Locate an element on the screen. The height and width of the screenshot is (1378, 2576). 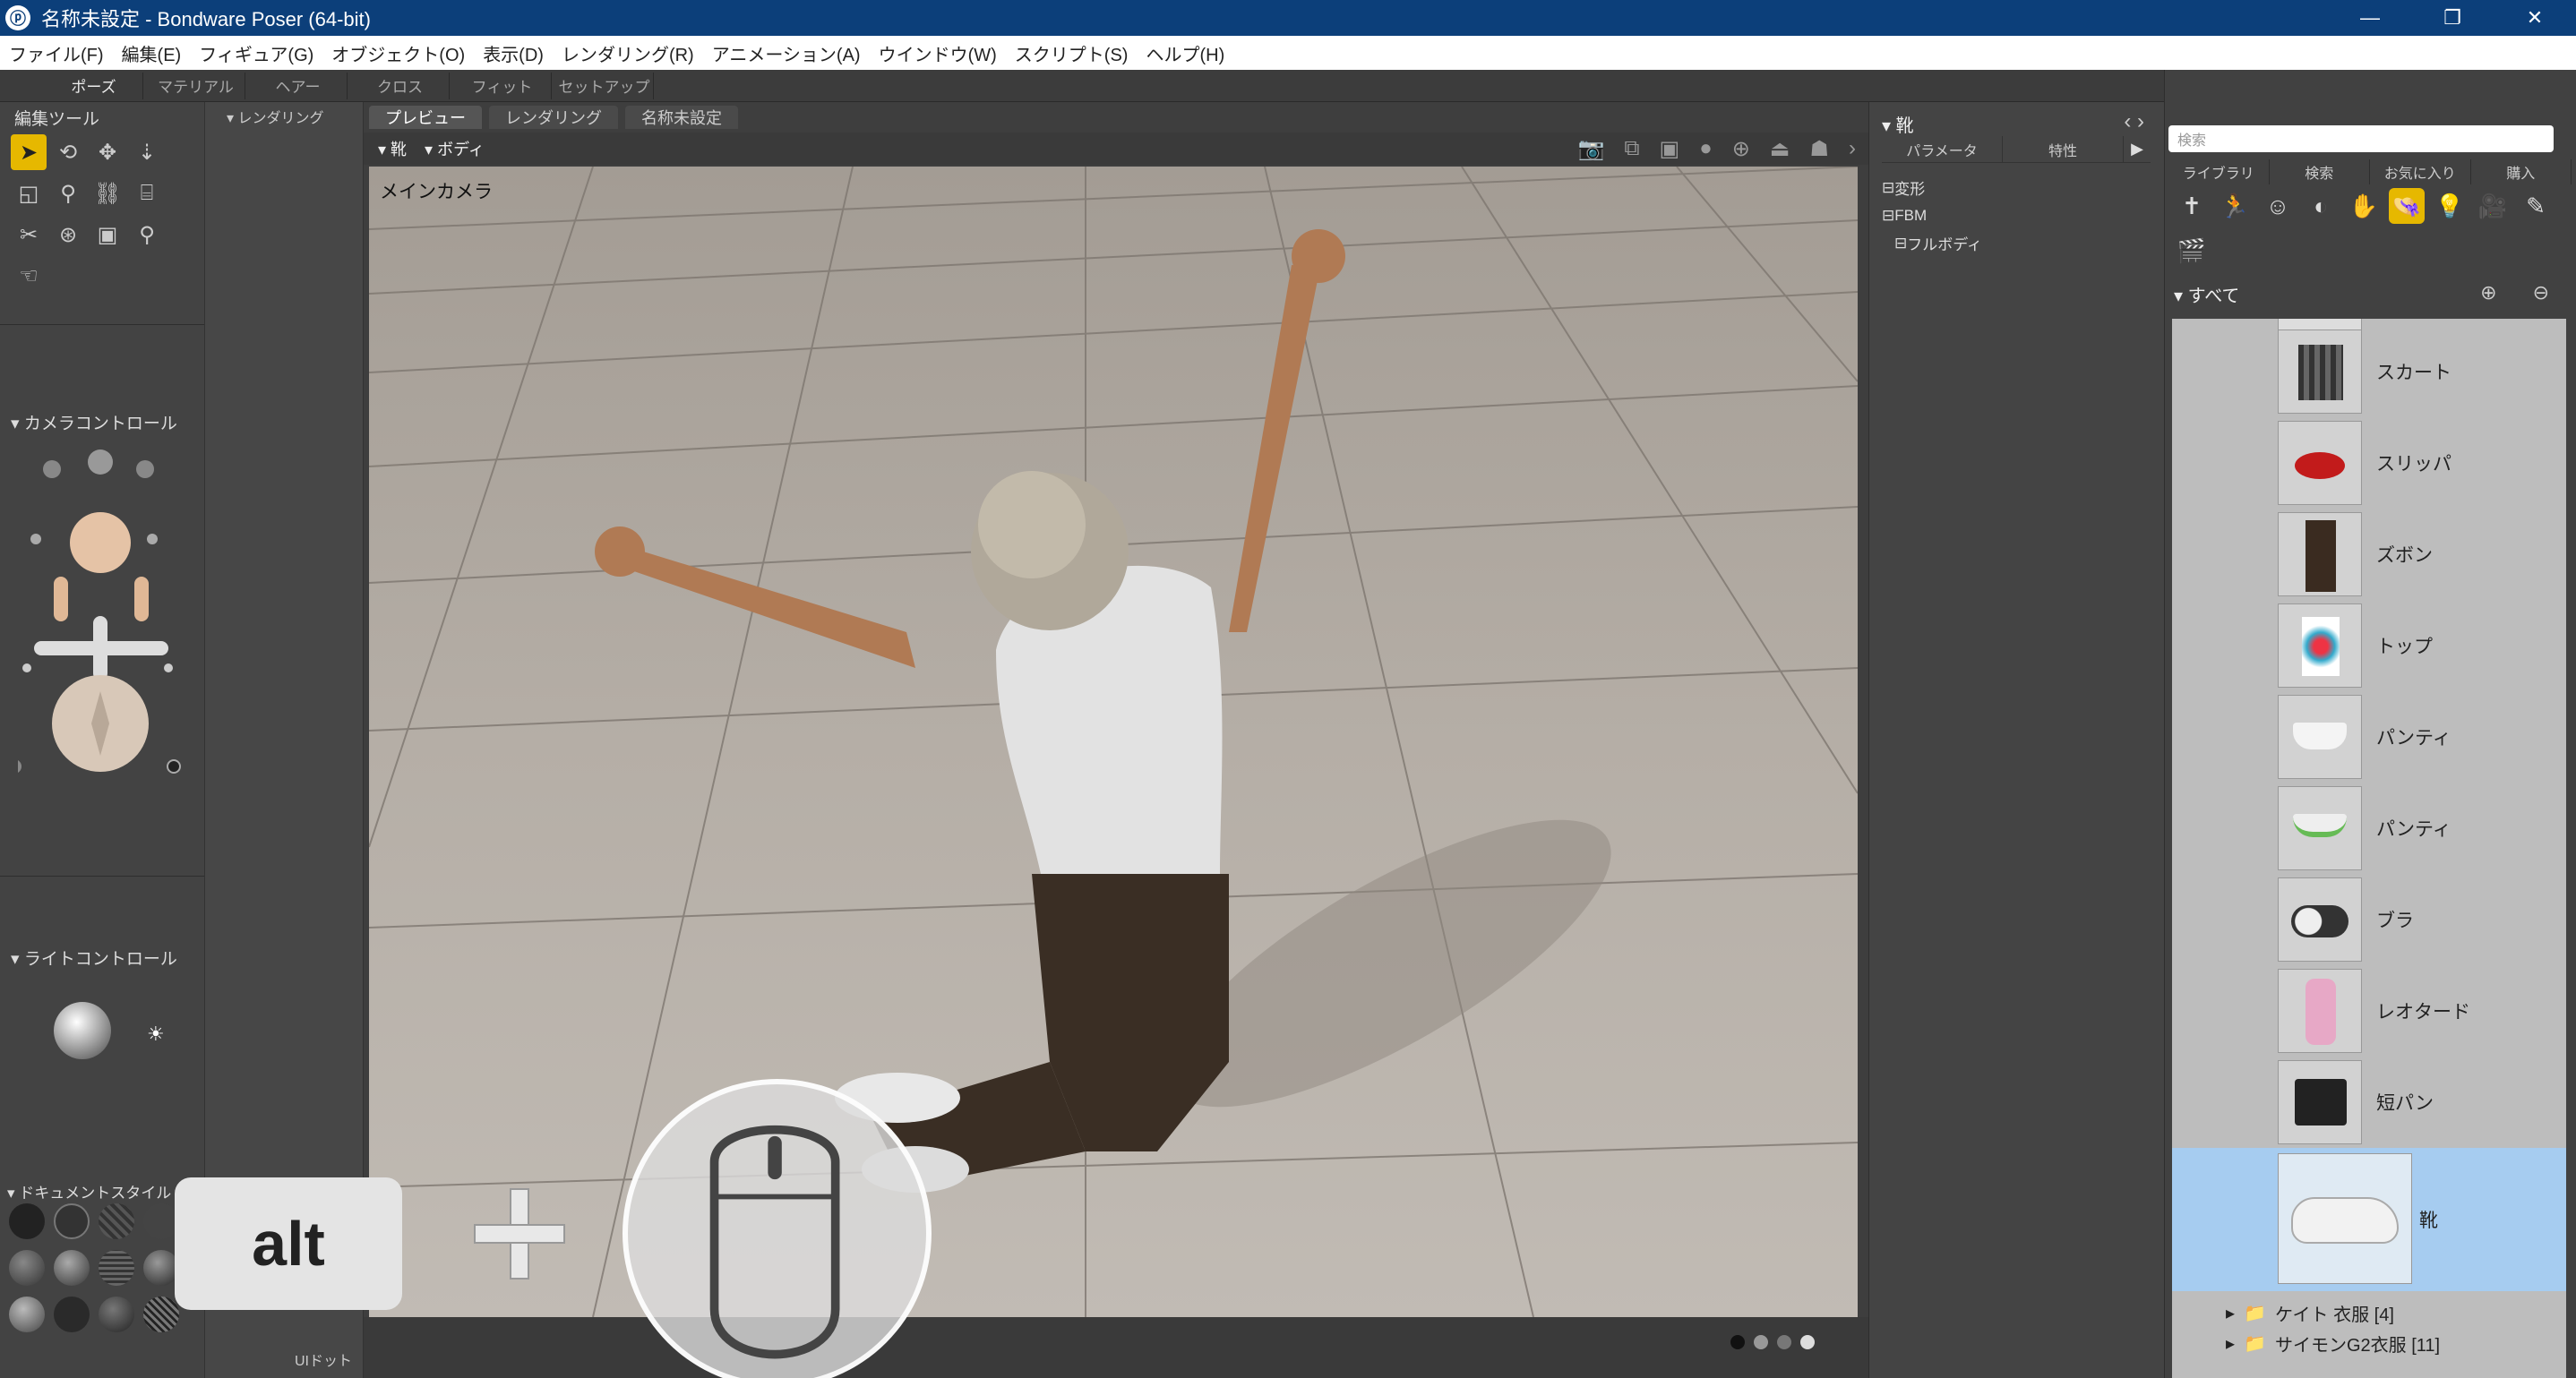
camera-icon: 📷 is located at coordinates (1590, 149).